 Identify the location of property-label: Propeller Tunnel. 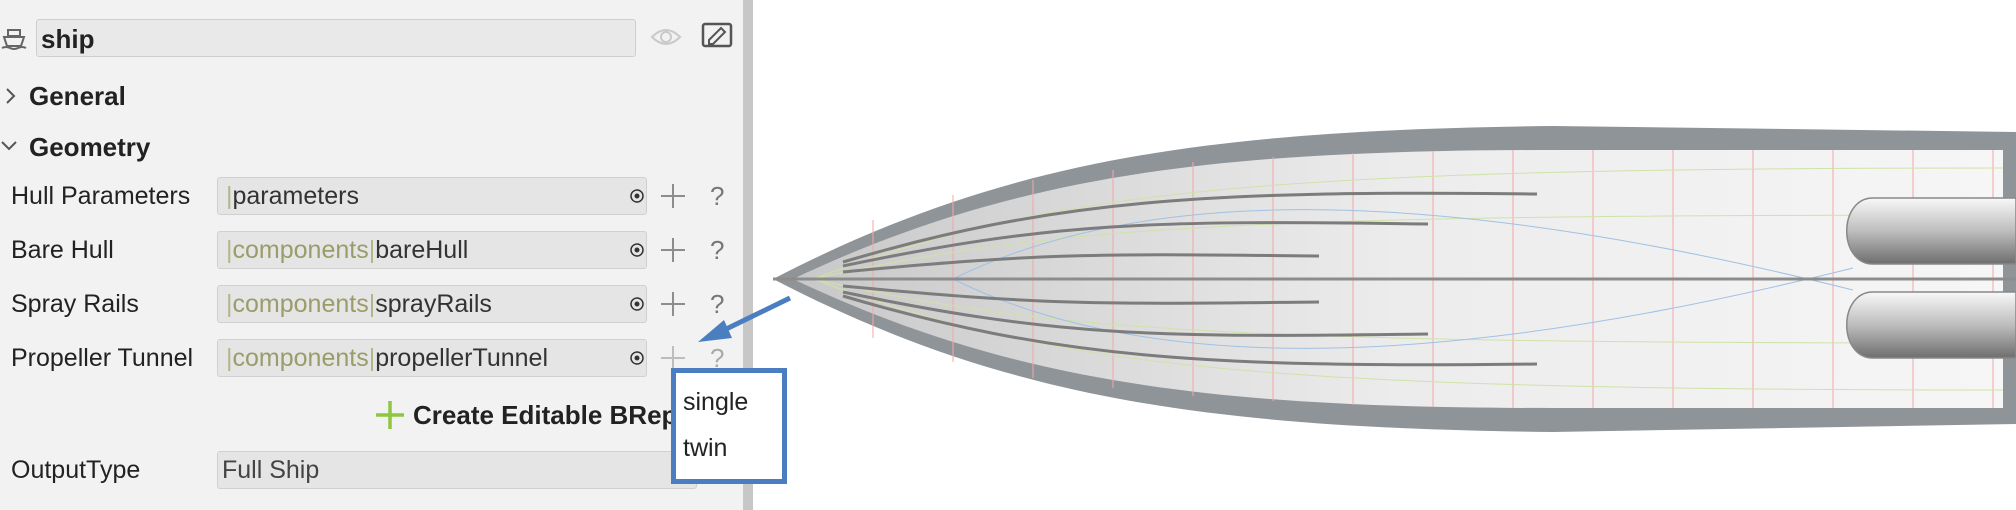
(102, 358).